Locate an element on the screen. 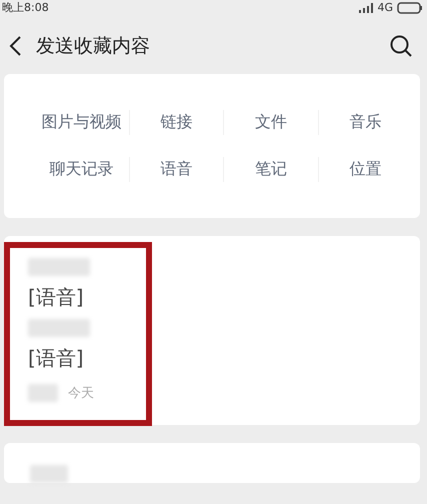 The image size is (427, 504). network-type: 4G is located at coordinates (385, 7).